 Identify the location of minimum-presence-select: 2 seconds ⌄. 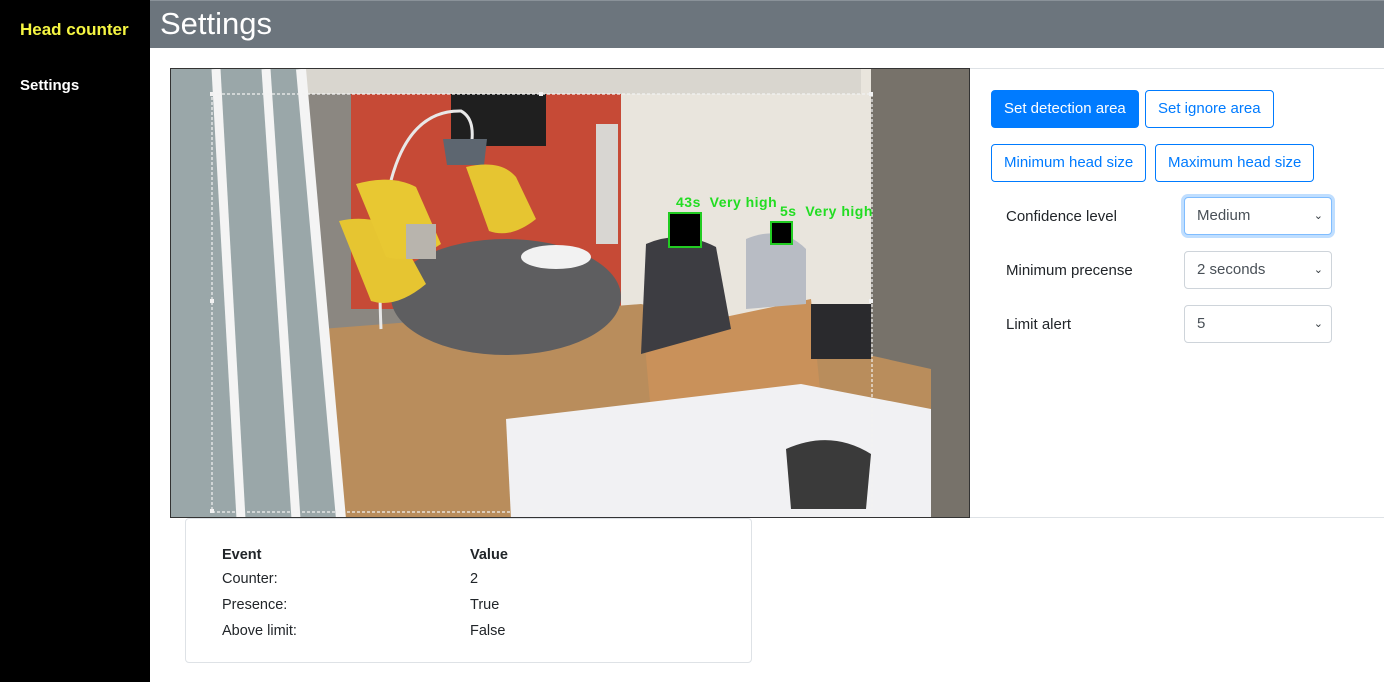
(1258, 270).